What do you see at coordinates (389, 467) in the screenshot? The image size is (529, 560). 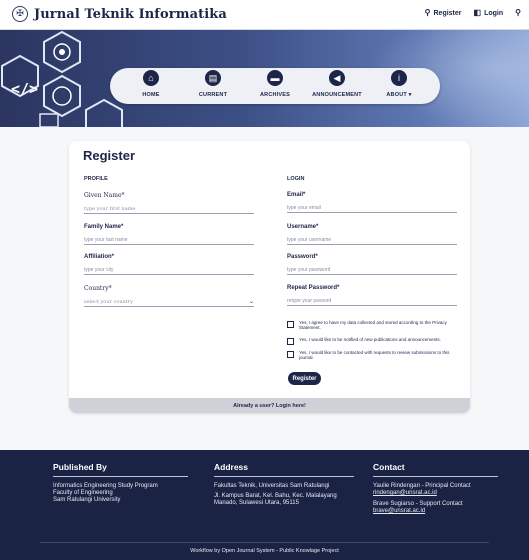 I see `footer-contact-title: Contact` at bounding box center [389, 467].